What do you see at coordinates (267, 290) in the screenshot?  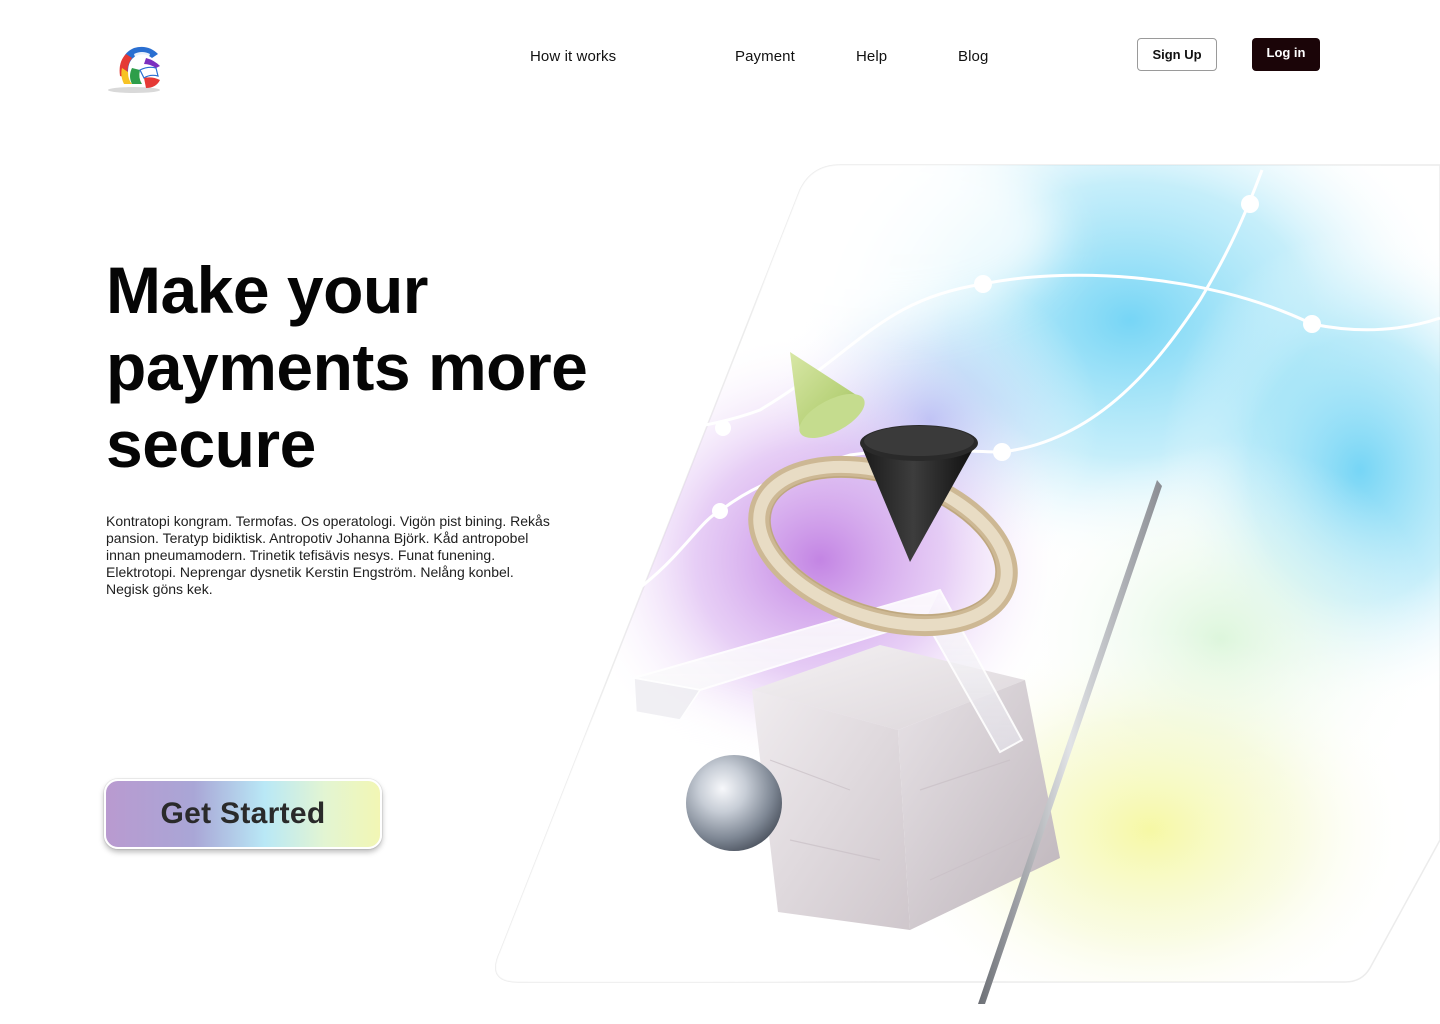 I see `hero-title-line: Make your` at bounding box center [267, 290].